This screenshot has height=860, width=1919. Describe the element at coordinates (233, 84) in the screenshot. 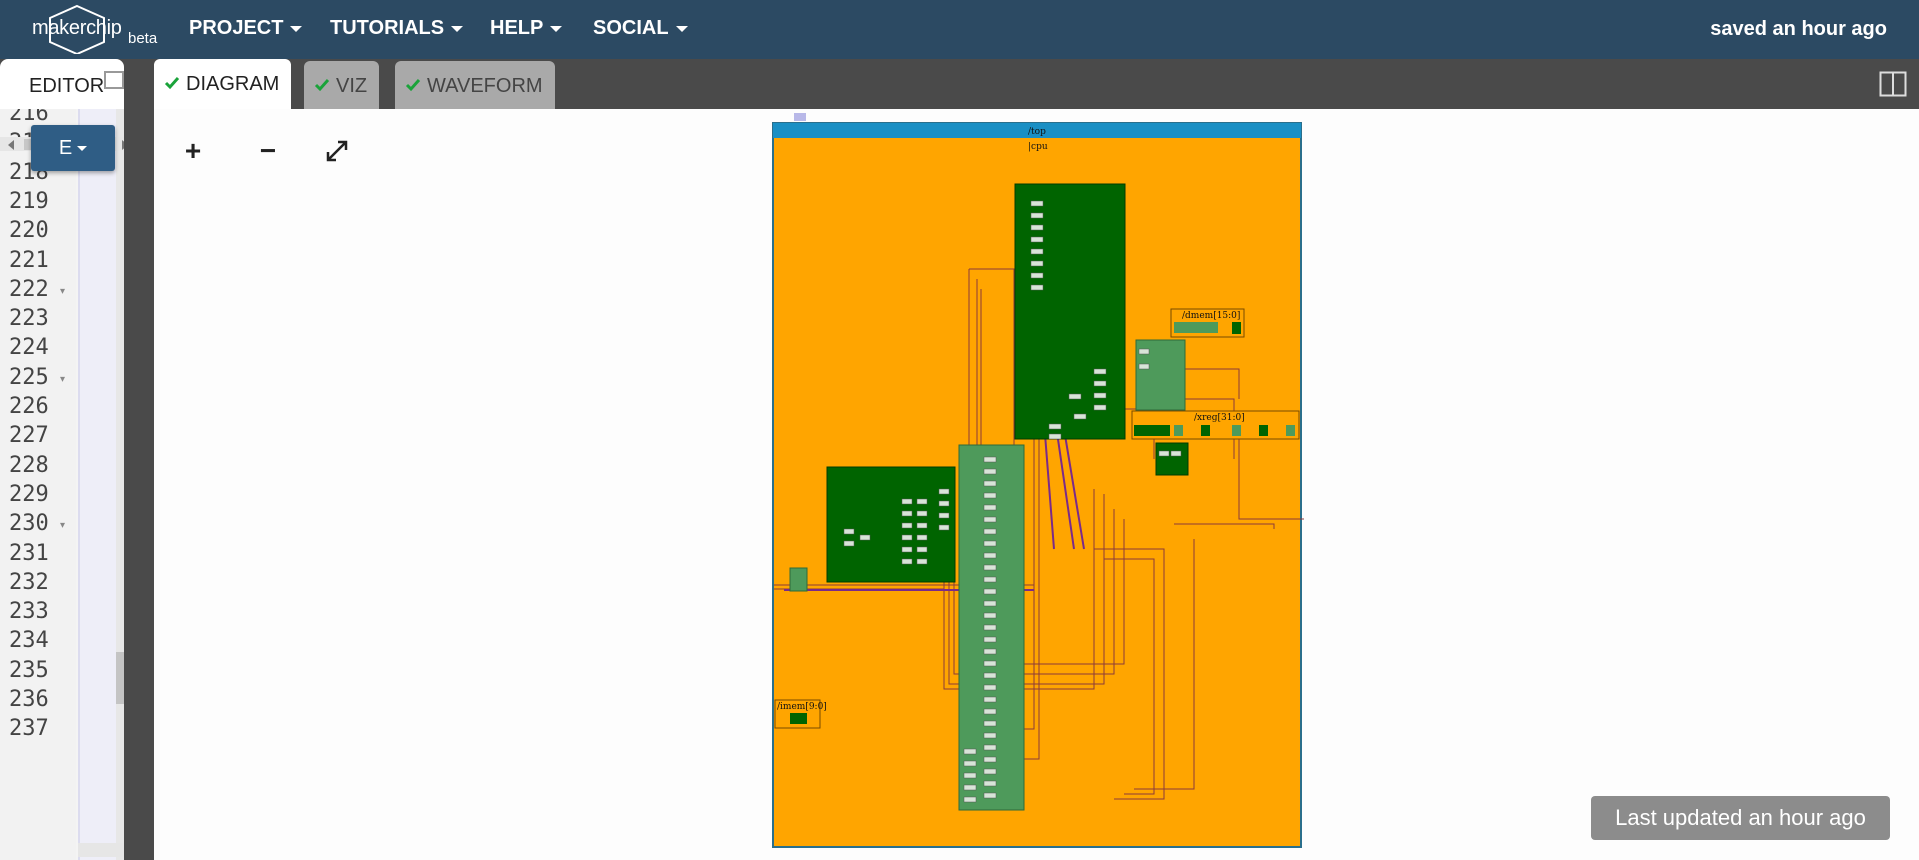

I see `tab-diagram-label: DIAGRAM` at that location.